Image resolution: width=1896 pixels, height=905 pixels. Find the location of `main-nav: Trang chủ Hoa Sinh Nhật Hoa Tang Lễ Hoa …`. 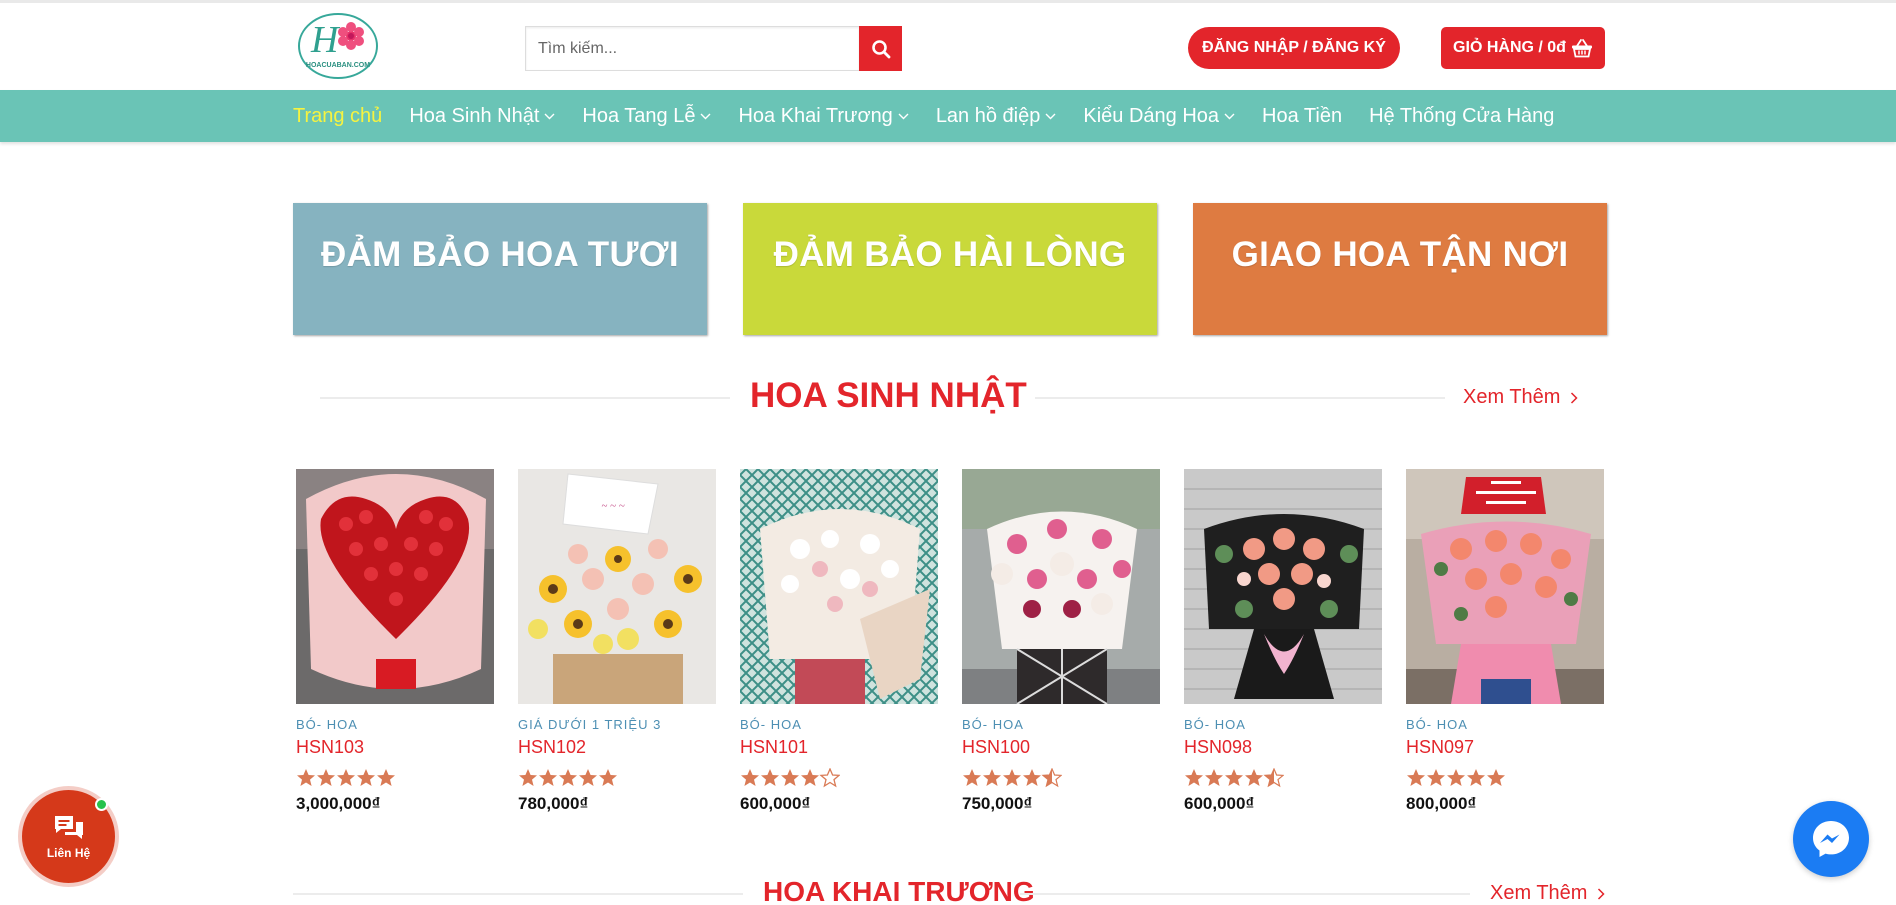

main-nav: Trang chủ Hoa Sinh Nhật Hoa Tang Lễ Hoa … is located at coordinates (948, 116).